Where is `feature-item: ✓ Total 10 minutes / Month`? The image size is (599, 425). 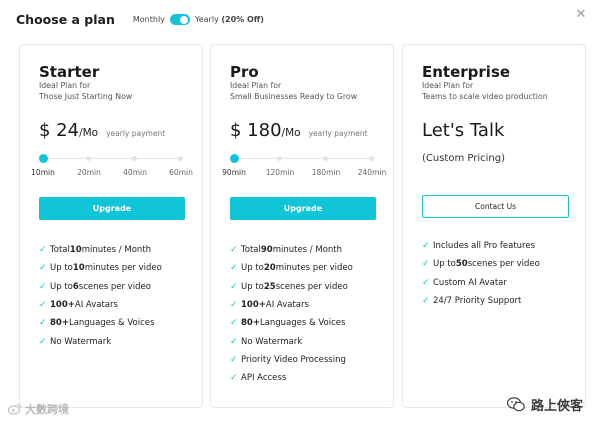 feature-item: ✓ Total 10 minutes / Month is located at coordinates (100, 250).